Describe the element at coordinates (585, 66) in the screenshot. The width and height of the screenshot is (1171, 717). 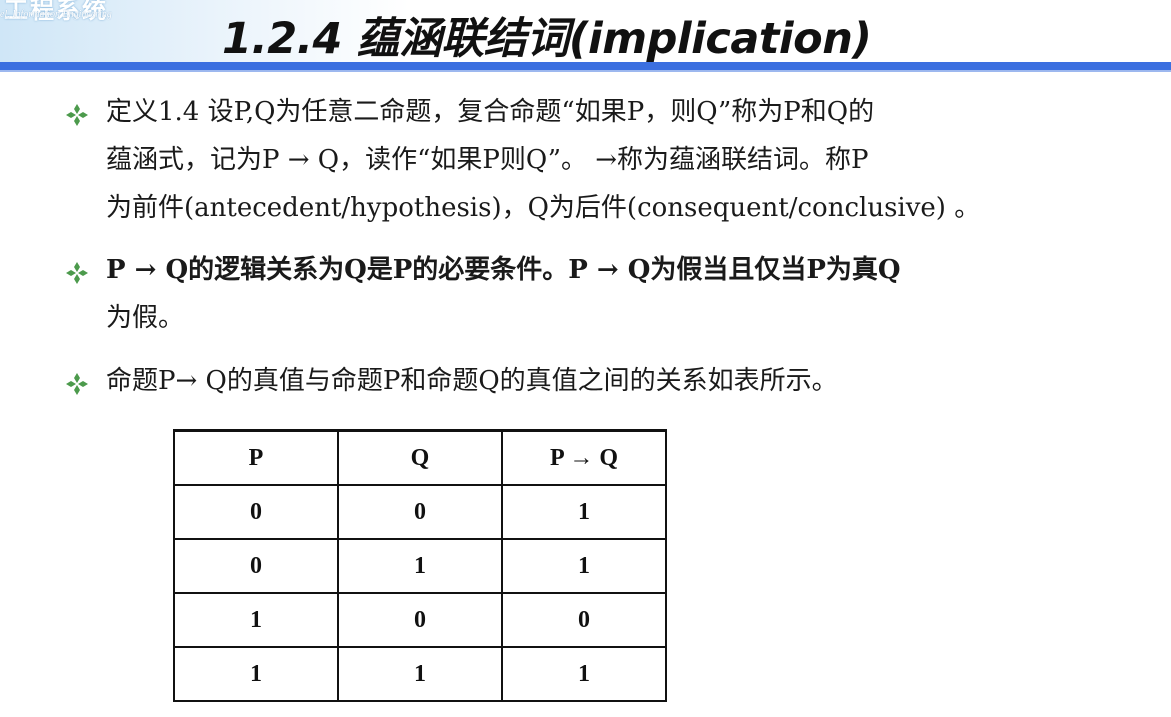
I see `title-divider` at that location.